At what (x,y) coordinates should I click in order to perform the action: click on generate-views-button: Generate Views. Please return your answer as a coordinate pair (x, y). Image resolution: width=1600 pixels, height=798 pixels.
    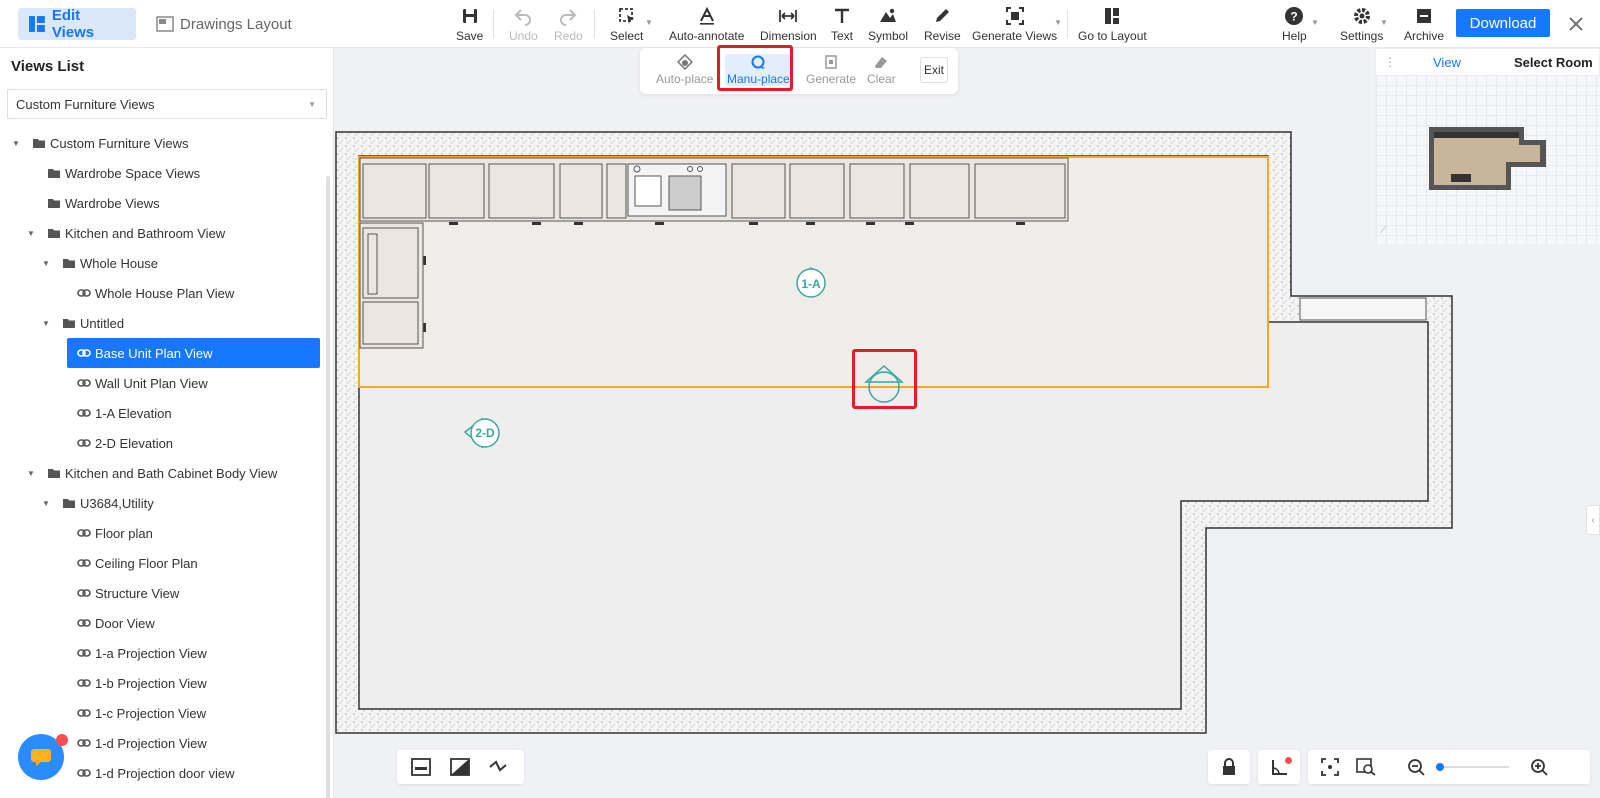
    Looking at the image, I should click on (1014, 24).